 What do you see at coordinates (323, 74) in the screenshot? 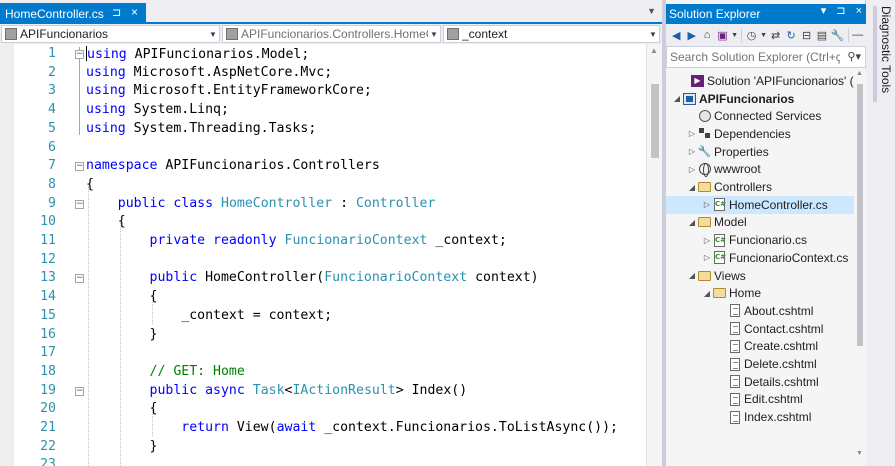
I see `code-line: 2 using Microsoft.AspNetCore.Mvc;` at bounding box center [323, 74].